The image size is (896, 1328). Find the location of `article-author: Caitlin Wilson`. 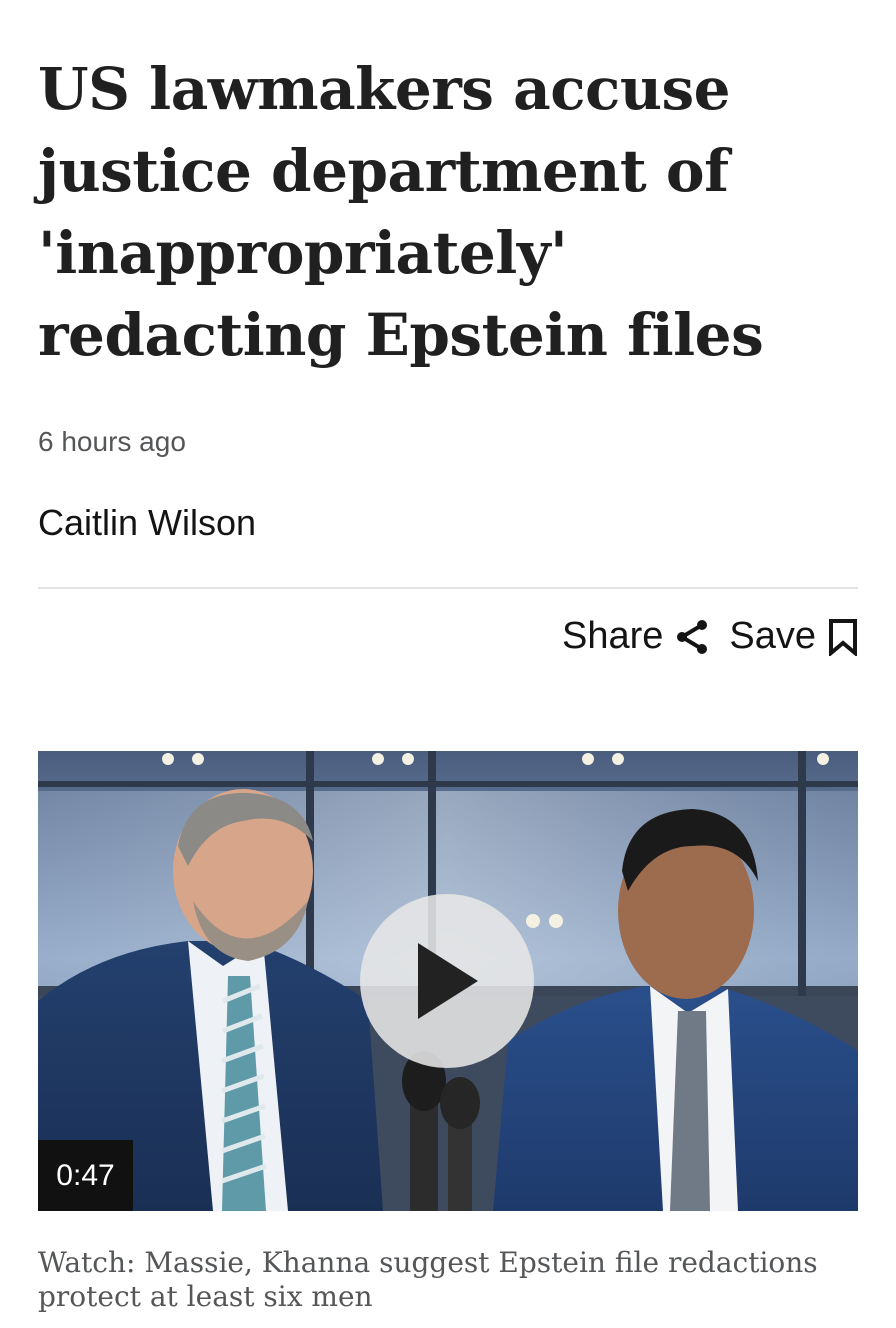

article-author: Caitlin Wilson is located at coordinates (147, 523).